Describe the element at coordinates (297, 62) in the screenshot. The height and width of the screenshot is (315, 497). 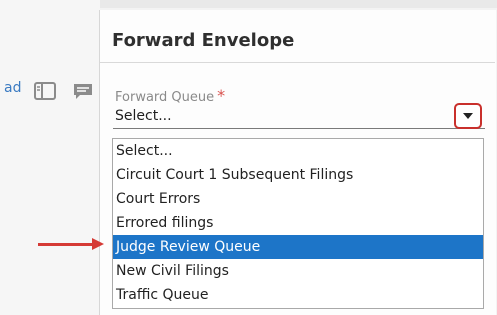
I see `title-divider` at that location.